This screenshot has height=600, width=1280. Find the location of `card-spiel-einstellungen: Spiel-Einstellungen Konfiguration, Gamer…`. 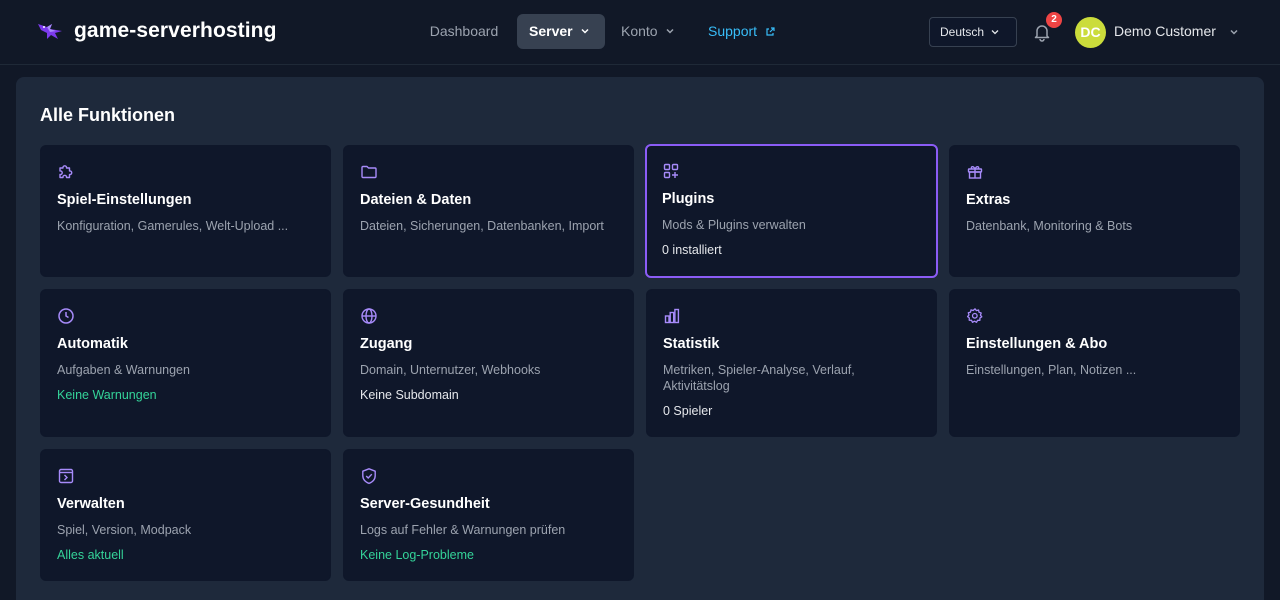

card-spiel-einstellungen: Spiel-Einstellungen Konfiguration, Gamer… is located at coordinates (185, 211).